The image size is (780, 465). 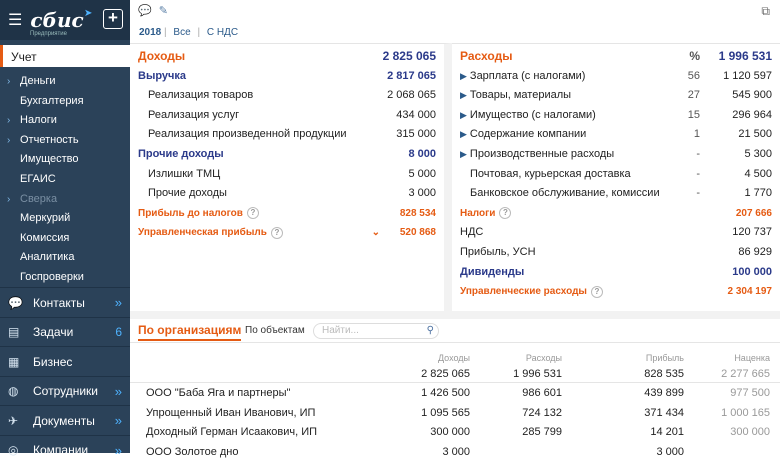 I want to click on tab-organizations: По организациям, so click(x=190, y=332).